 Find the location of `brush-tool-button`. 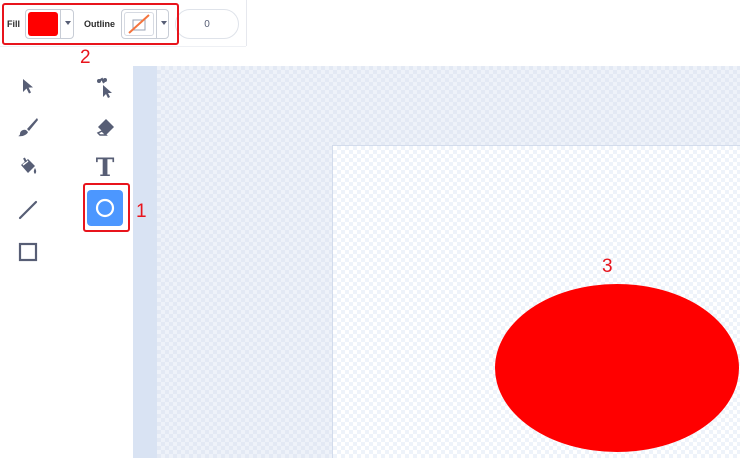

brush-tool-button is located at coordinates (28, 127).